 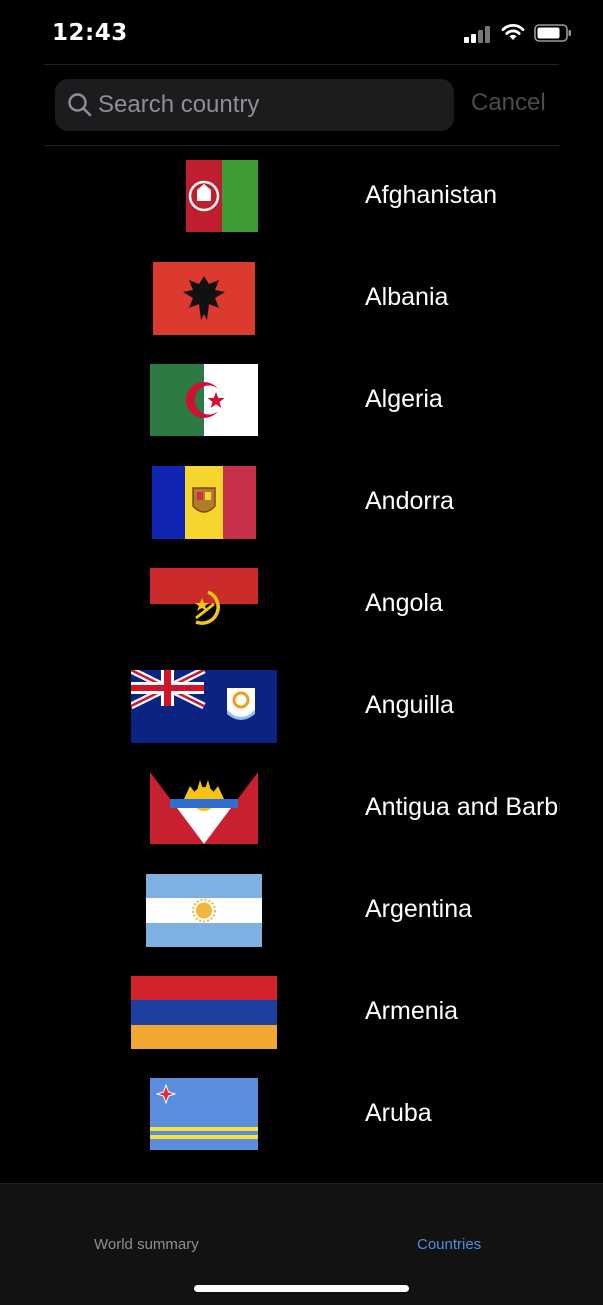 What do you see at coordinates (301, 707) in the screenshot?
I see `country-row-anguilla: Anguilla` at bounding box center [301, 707].